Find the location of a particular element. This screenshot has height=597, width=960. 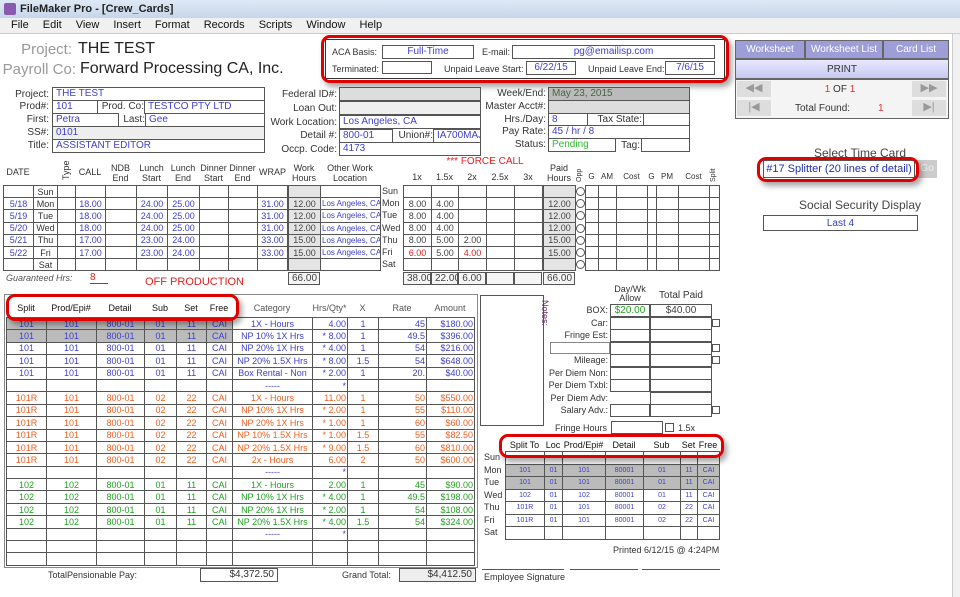

allowance-day-field is located at coordinates (630, 385).